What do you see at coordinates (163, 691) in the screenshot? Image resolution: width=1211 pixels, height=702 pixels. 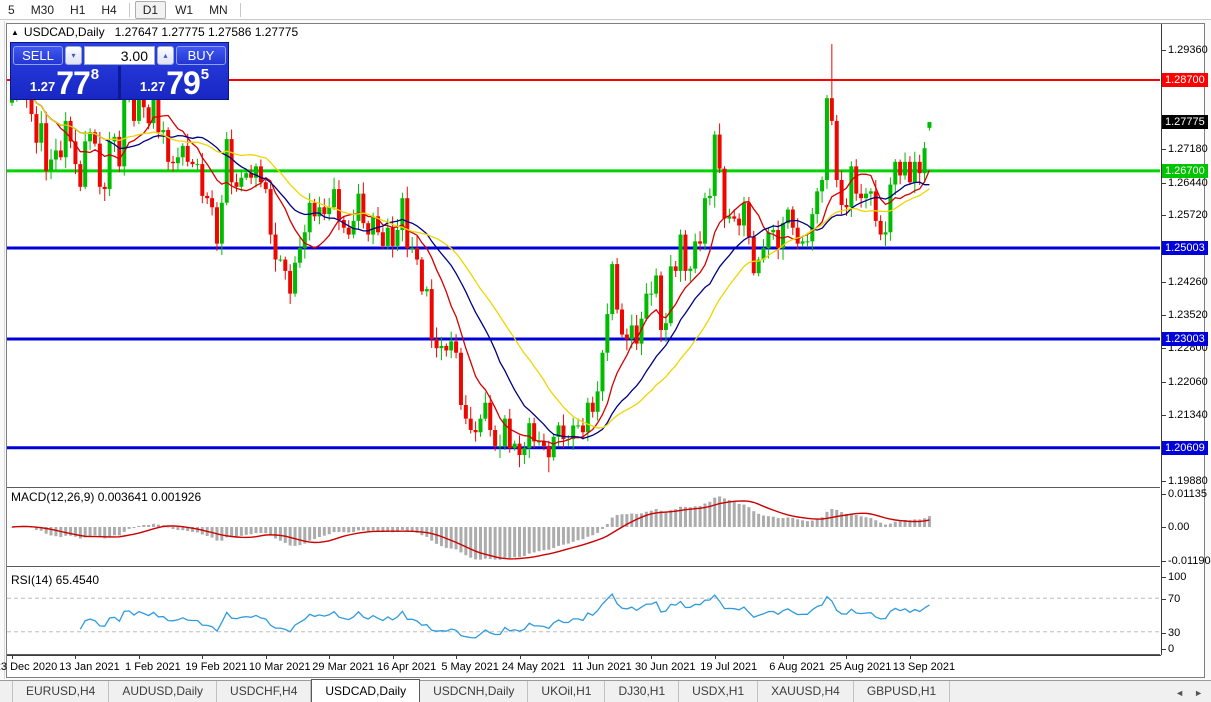 I see `tab-audusd-daily: AUDUSD,Daily` at bounding box center [163, 691].